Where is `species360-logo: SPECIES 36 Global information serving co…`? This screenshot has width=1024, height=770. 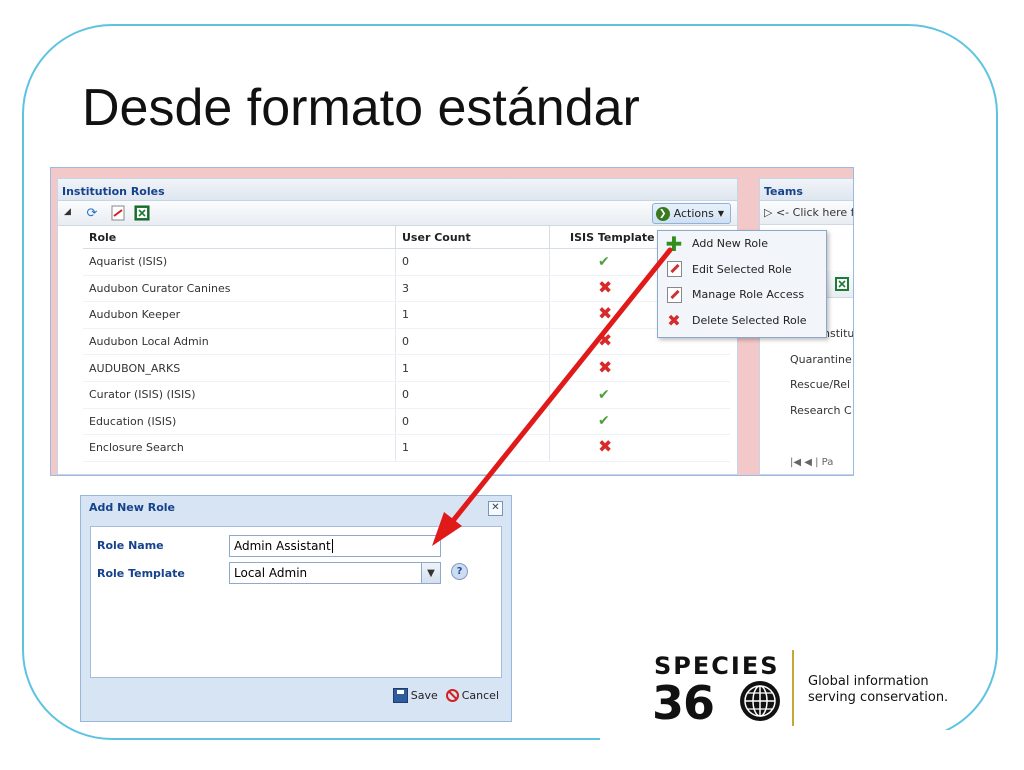
species360-logo: SPECIES 36 Global information serving co… is located at coordinates (812, 690).